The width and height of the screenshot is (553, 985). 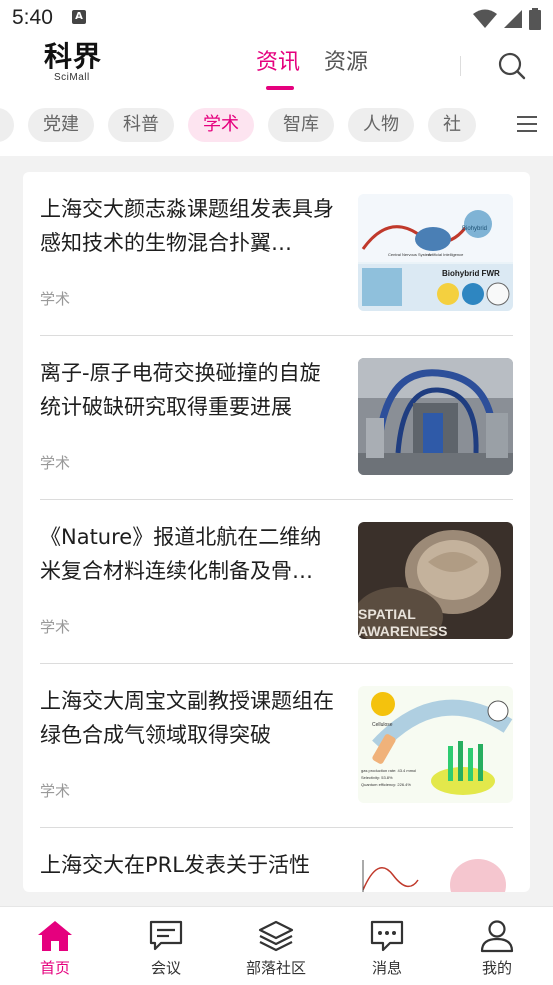 I want to click on logo-text: 科界, so click(x=73, y=56).